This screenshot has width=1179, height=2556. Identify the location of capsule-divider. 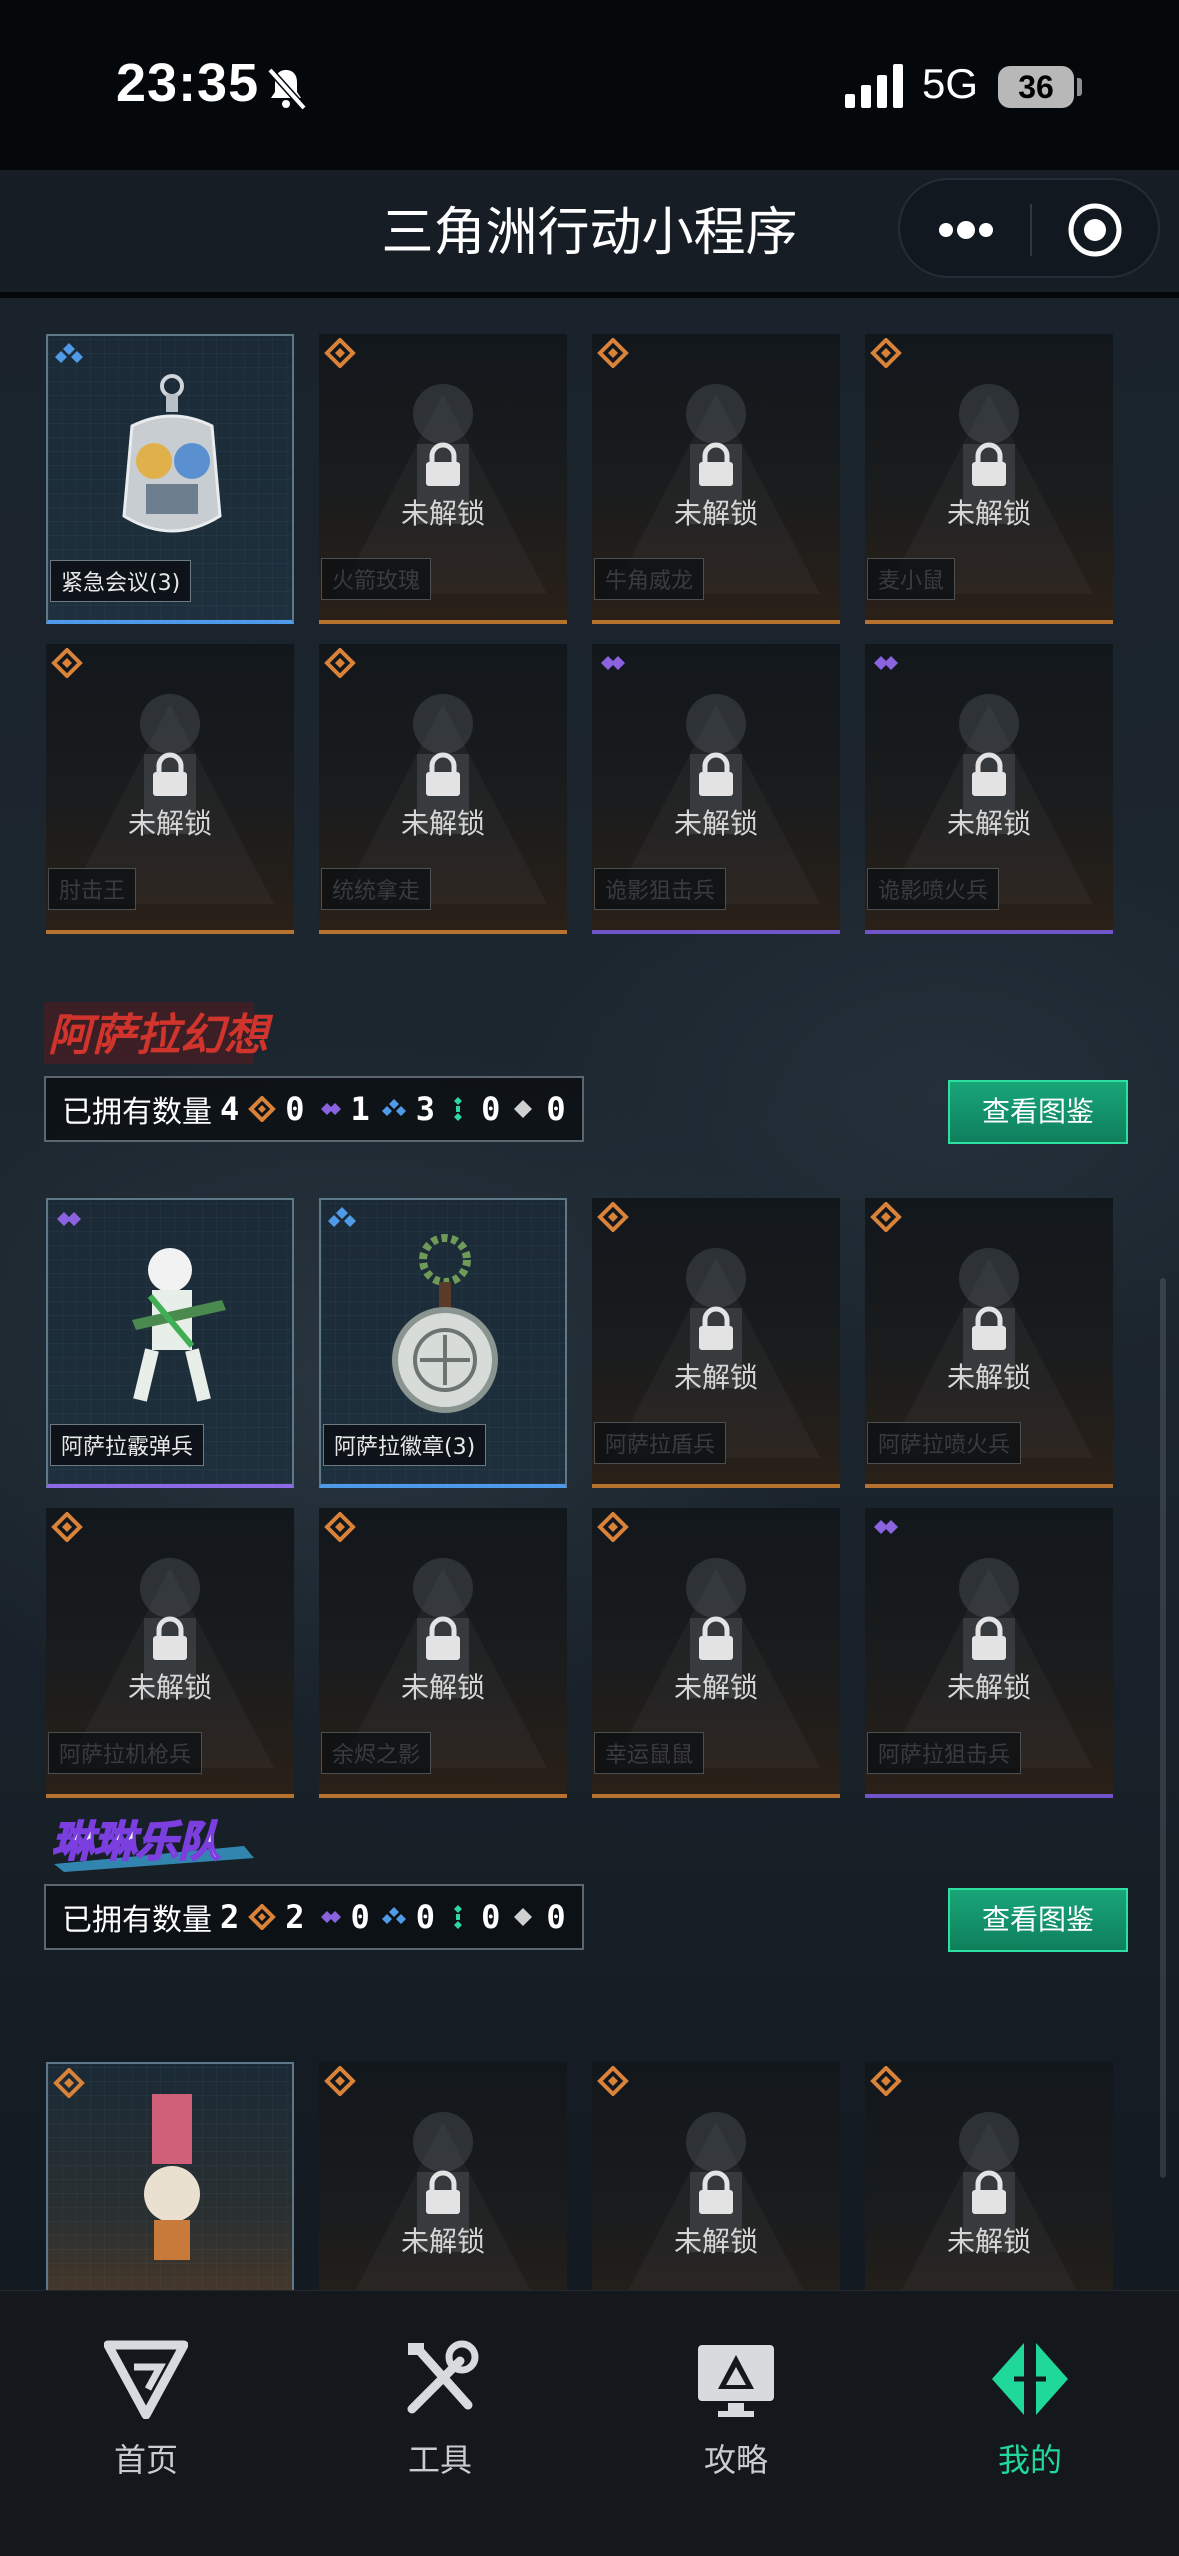
(1031, 230).